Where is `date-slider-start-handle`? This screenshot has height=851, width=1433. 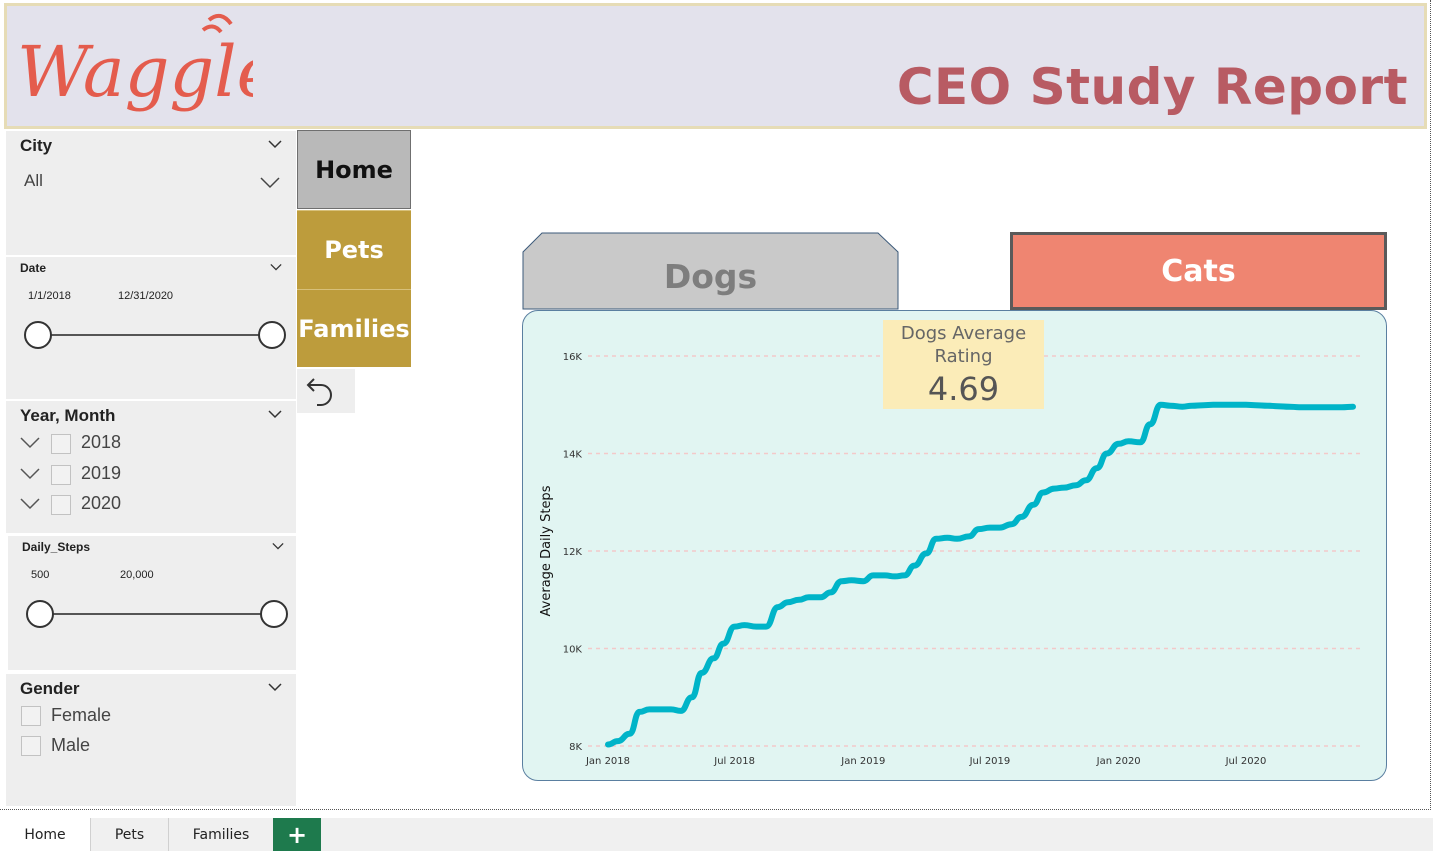
date-slider-start-handle is located at coordinates (38, 335).